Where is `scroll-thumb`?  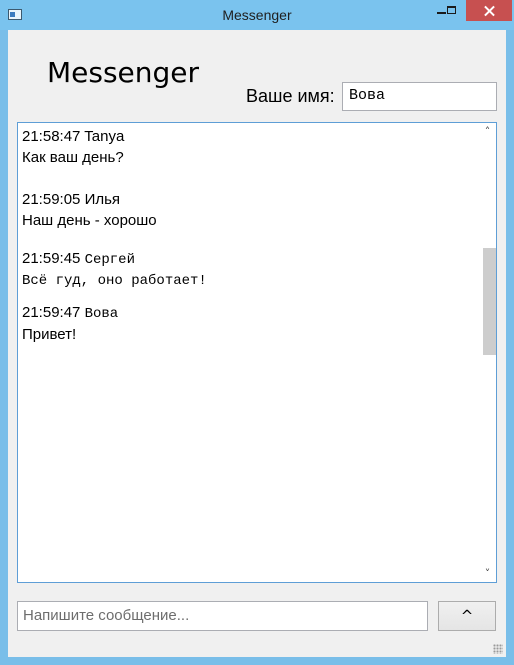 scroll-thumb is located at coordinates (489, 301).